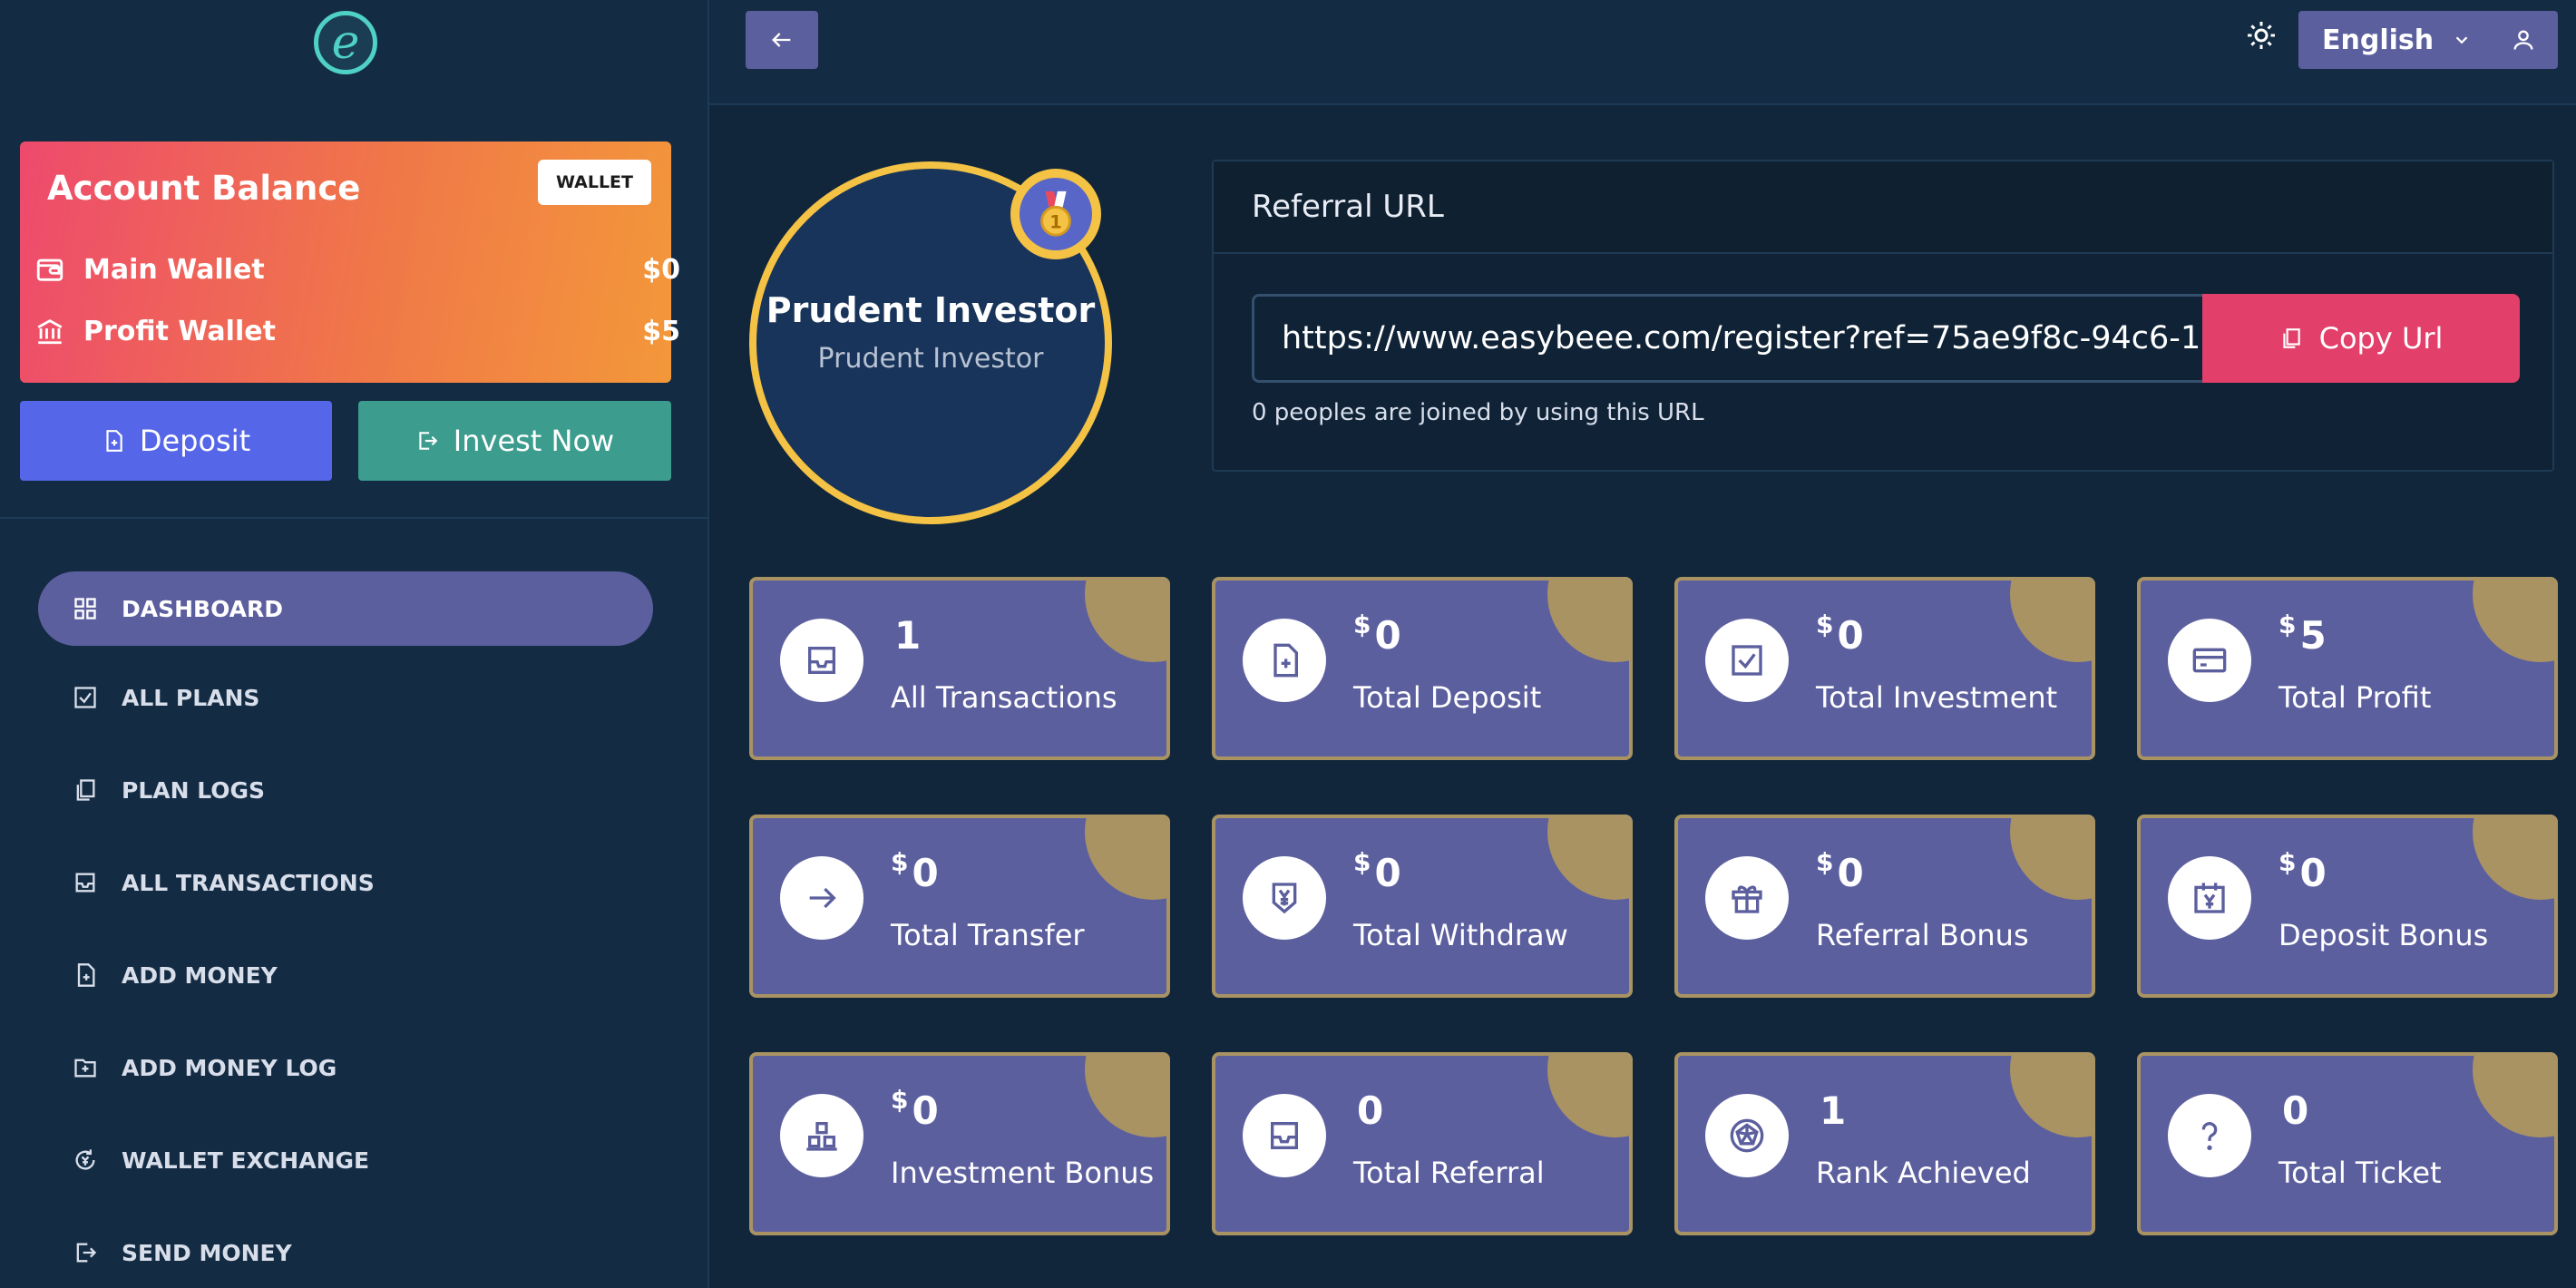  Describe the element at coordinates (194, 790) in the screenshot. I see `nav-label: PLAN LOGS` at that location.